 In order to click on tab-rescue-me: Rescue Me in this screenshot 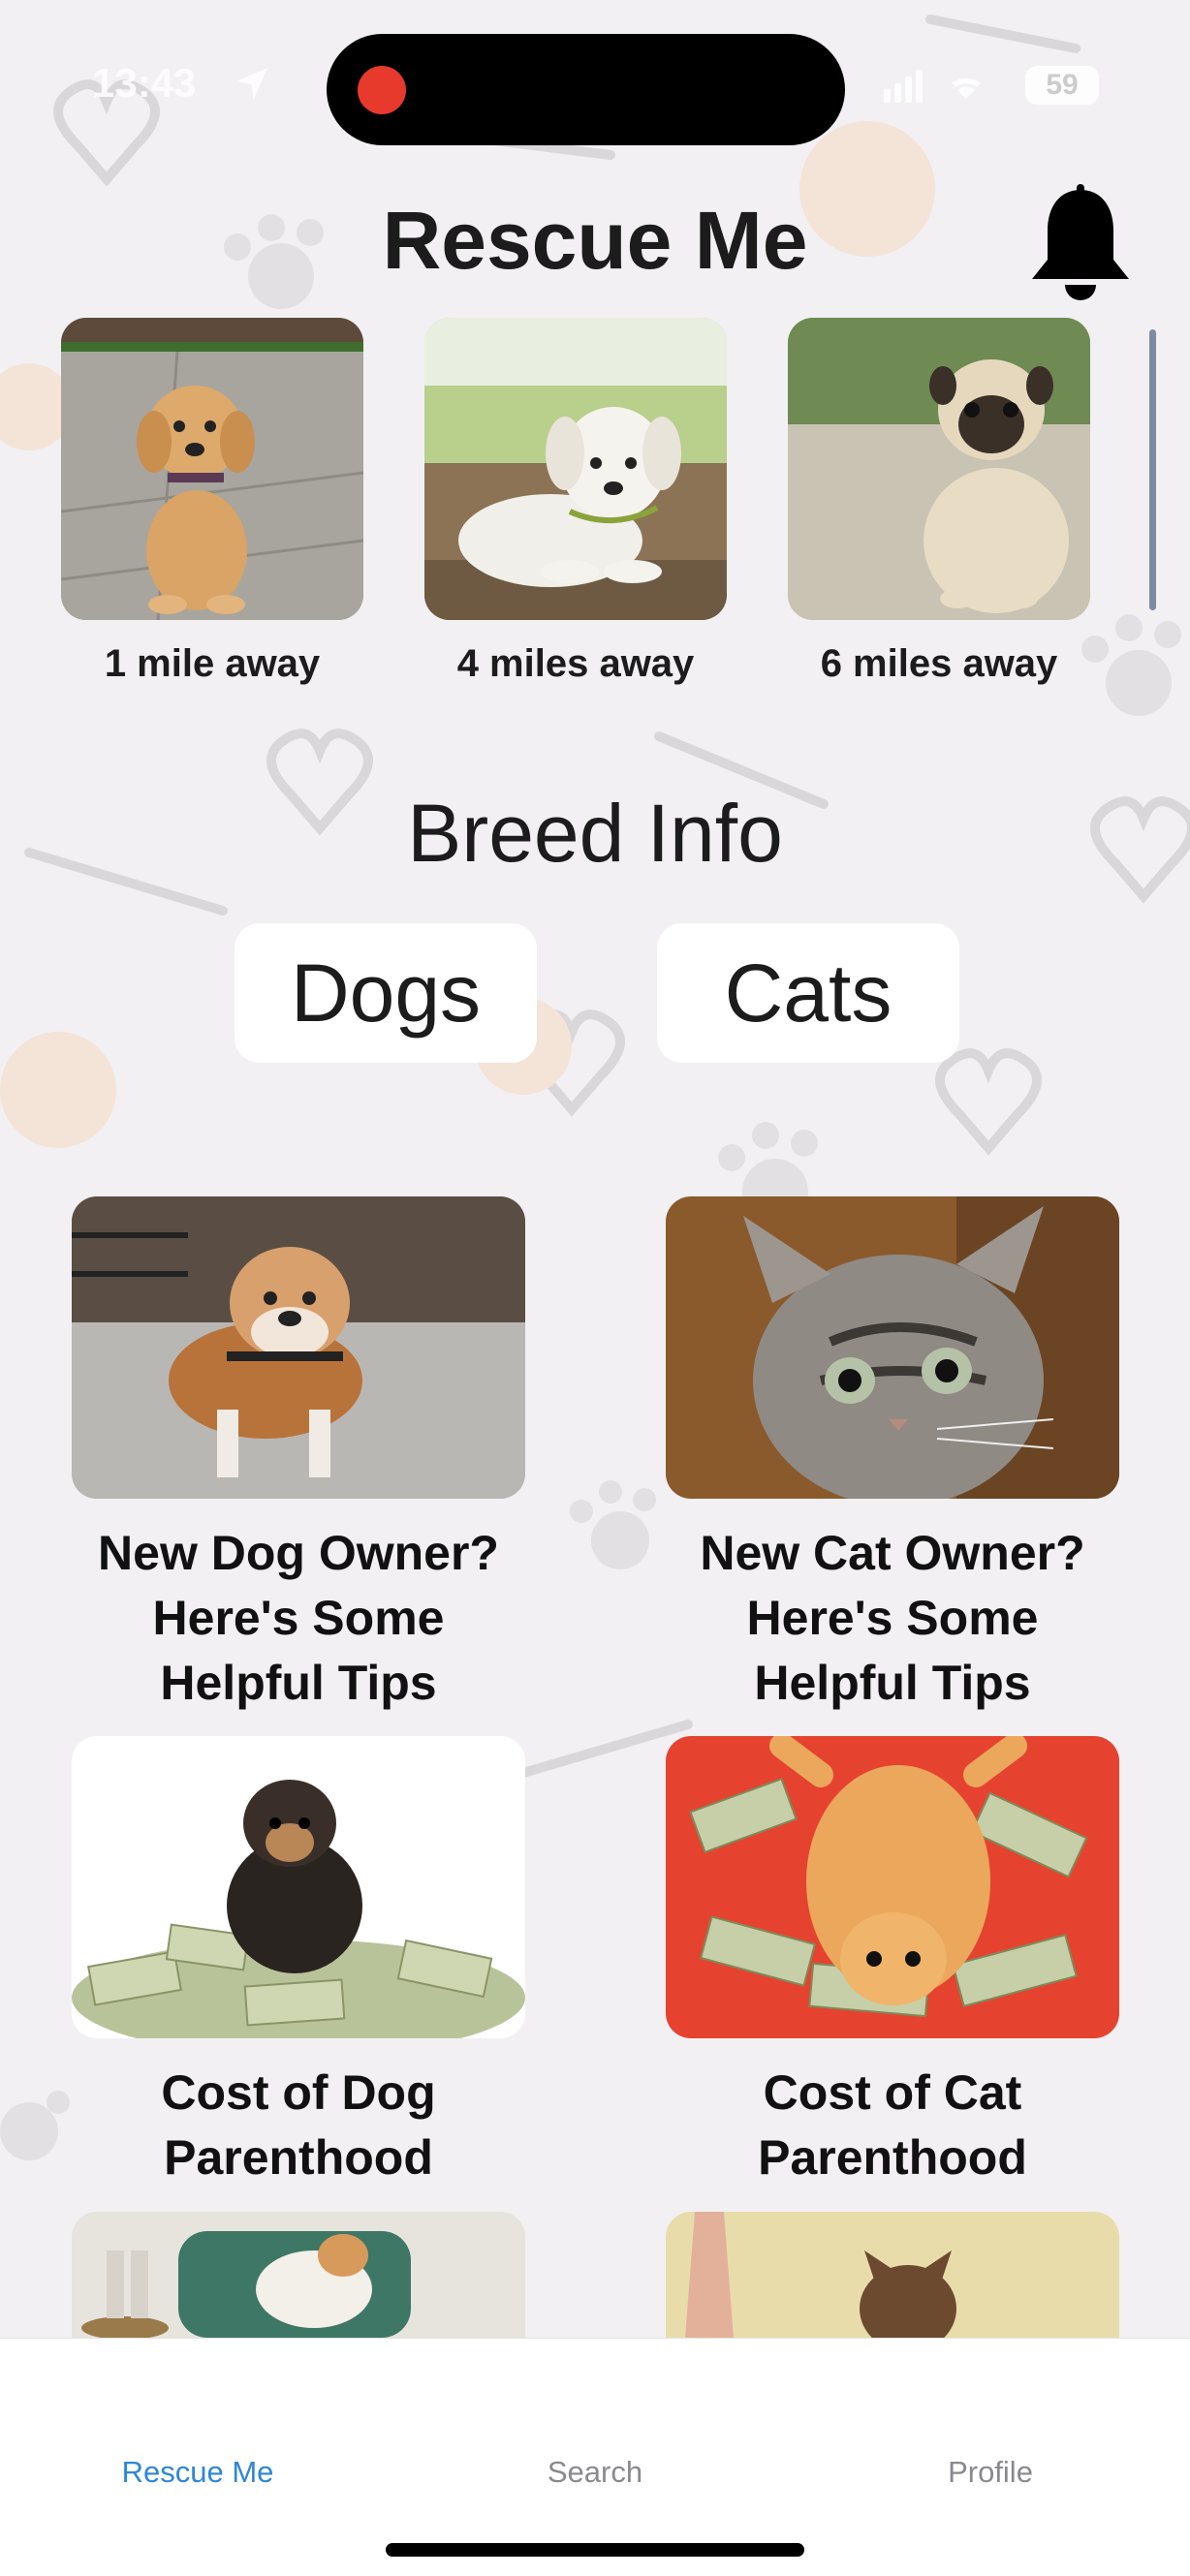, I will do `click(198, 2472)`.